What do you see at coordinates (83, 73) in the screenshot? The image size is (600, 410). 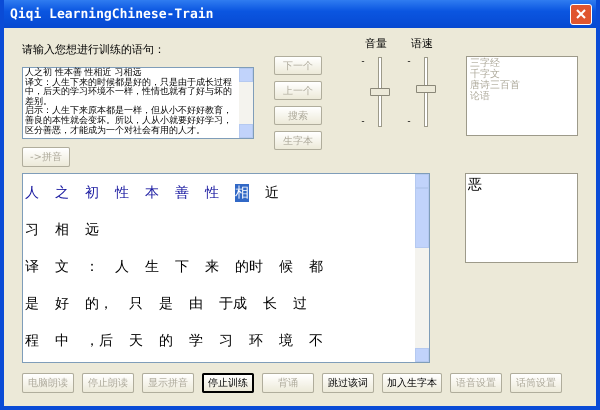 I see `input-paragraph: 人之初 性本善 性相近 习相远` at bounding box center [83, 73].